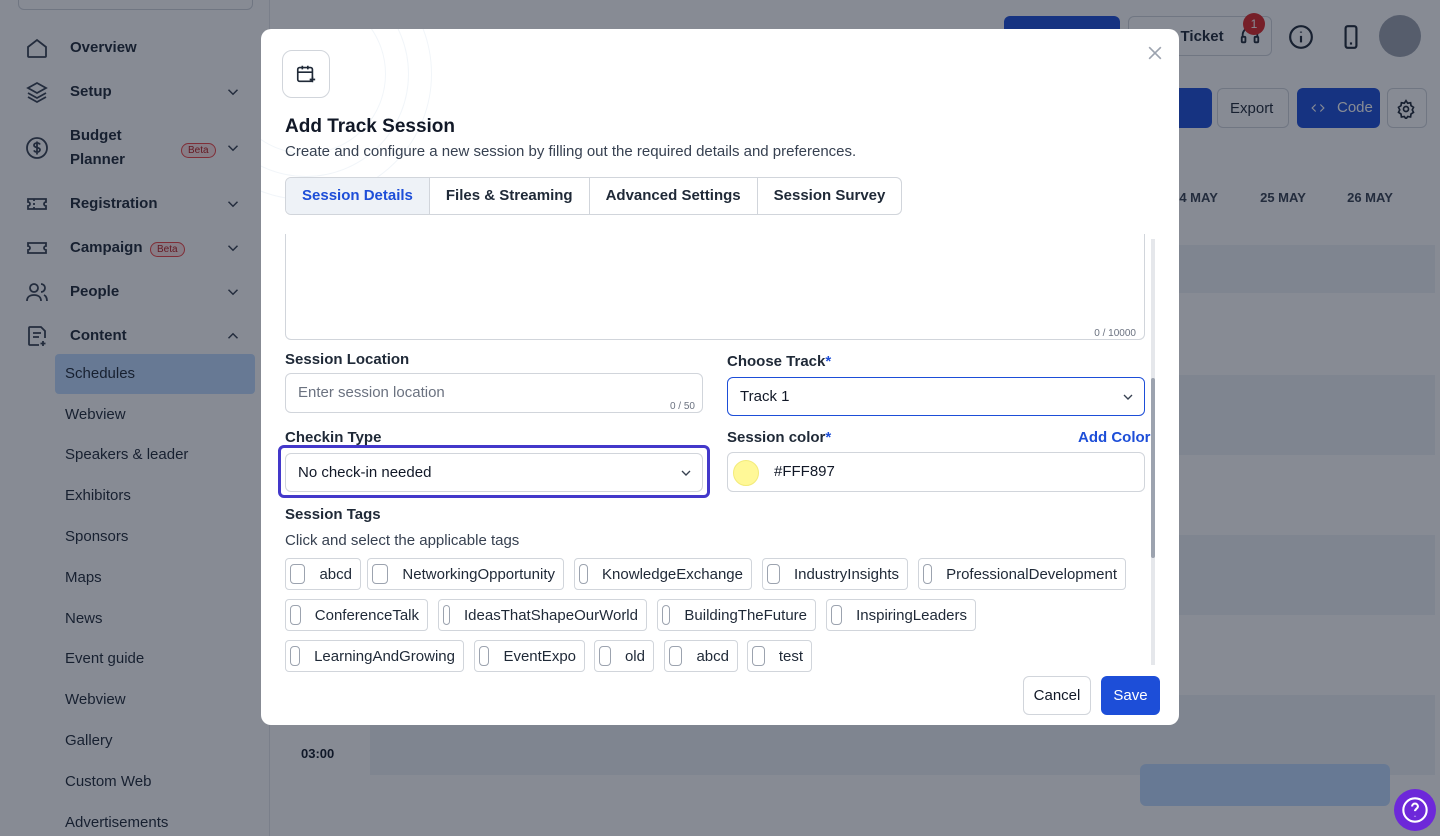 This screenshot has height=836, width=1440. I want to click on tag-checkbox: ConferenceTalk, so click(356, 615).